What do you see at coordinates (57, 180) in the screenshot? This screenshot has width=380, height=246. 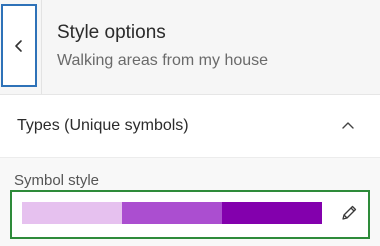 I see `symbol-style-label: Symbol style` at bounding box center [57, 180].